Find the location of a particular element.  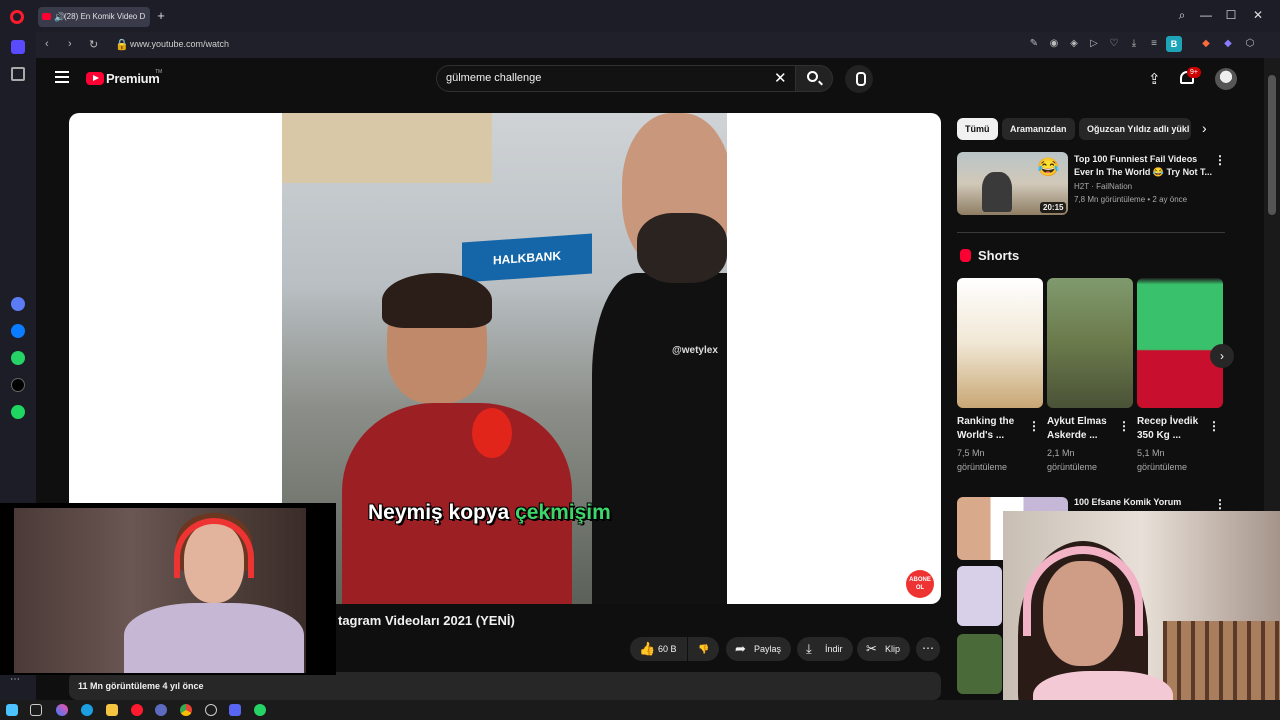

close-window-button: ✕ is located at coordinates (1258, 15).